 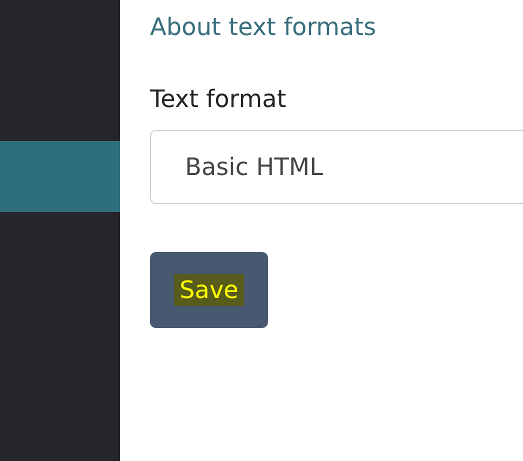 I want to click on text-format-select: Basic HTML, so click(x=336, y=167).